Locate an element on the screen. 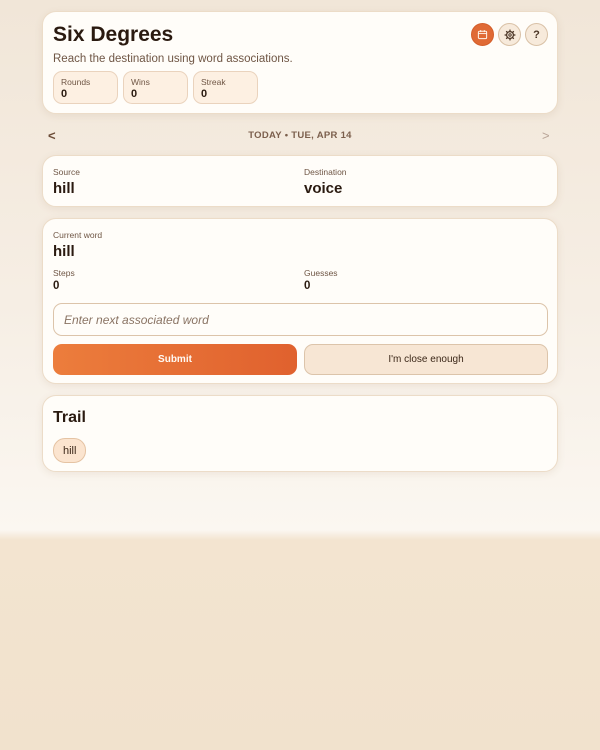  settings-button is located at coordinates (509, 34).